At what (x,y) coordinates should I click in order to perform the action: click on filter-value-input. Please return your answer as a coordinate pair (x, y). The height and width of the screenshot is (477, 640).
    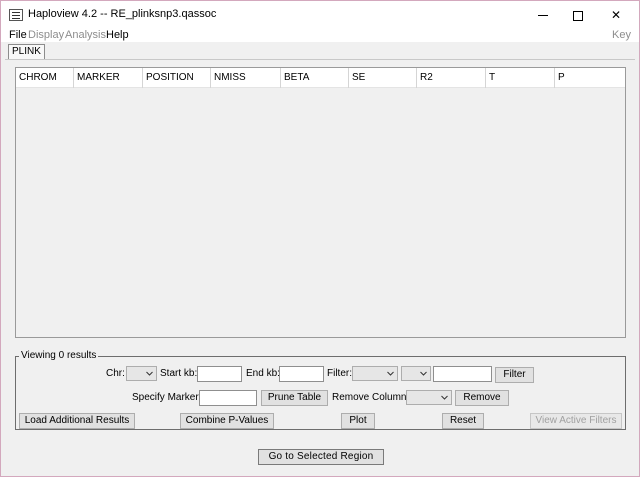
    Looking at the image, I should click on (462, 374).